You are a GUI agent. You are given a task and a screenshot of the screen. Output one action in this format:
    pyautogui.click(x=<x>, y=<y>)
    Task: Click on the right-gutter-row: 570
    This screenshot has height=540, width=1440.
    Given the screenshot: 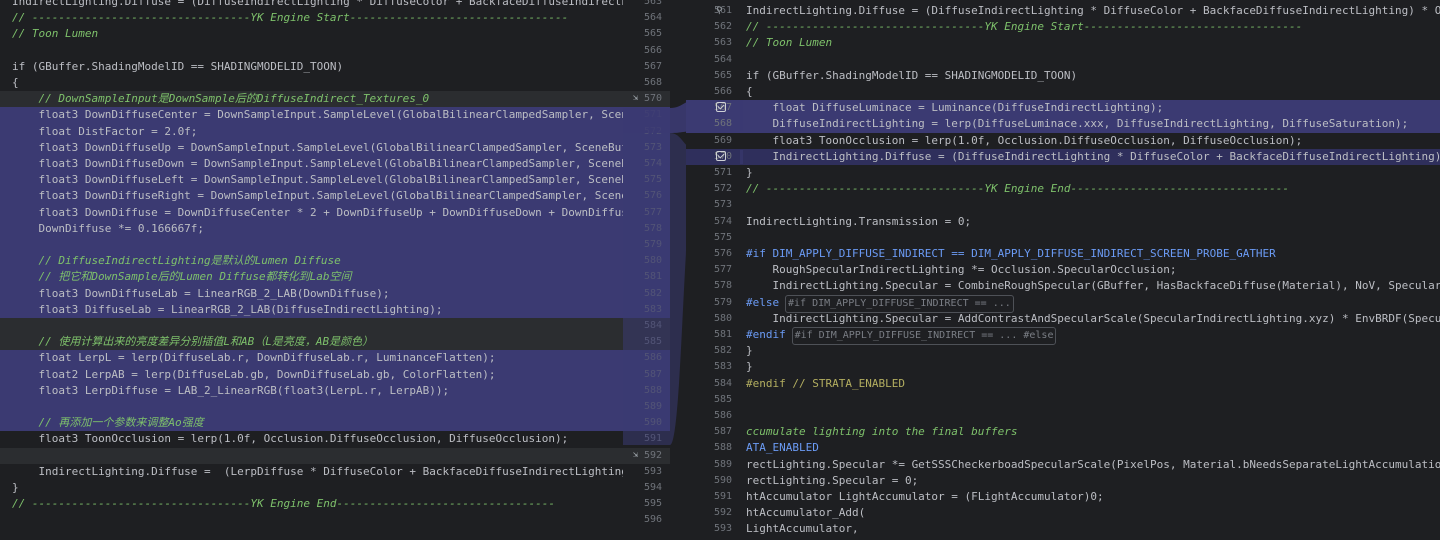 What is the action you would take?
    pyautogui.click(x=713, y=156)
    